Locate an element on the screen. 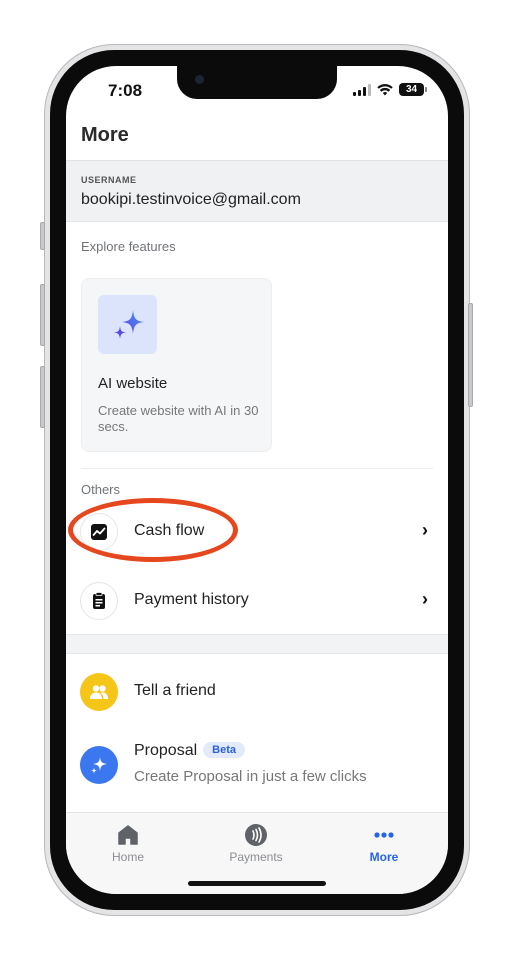 The height and width of the screenshot is (960, 515). others-label: Others is located at coordinates (101, 489).